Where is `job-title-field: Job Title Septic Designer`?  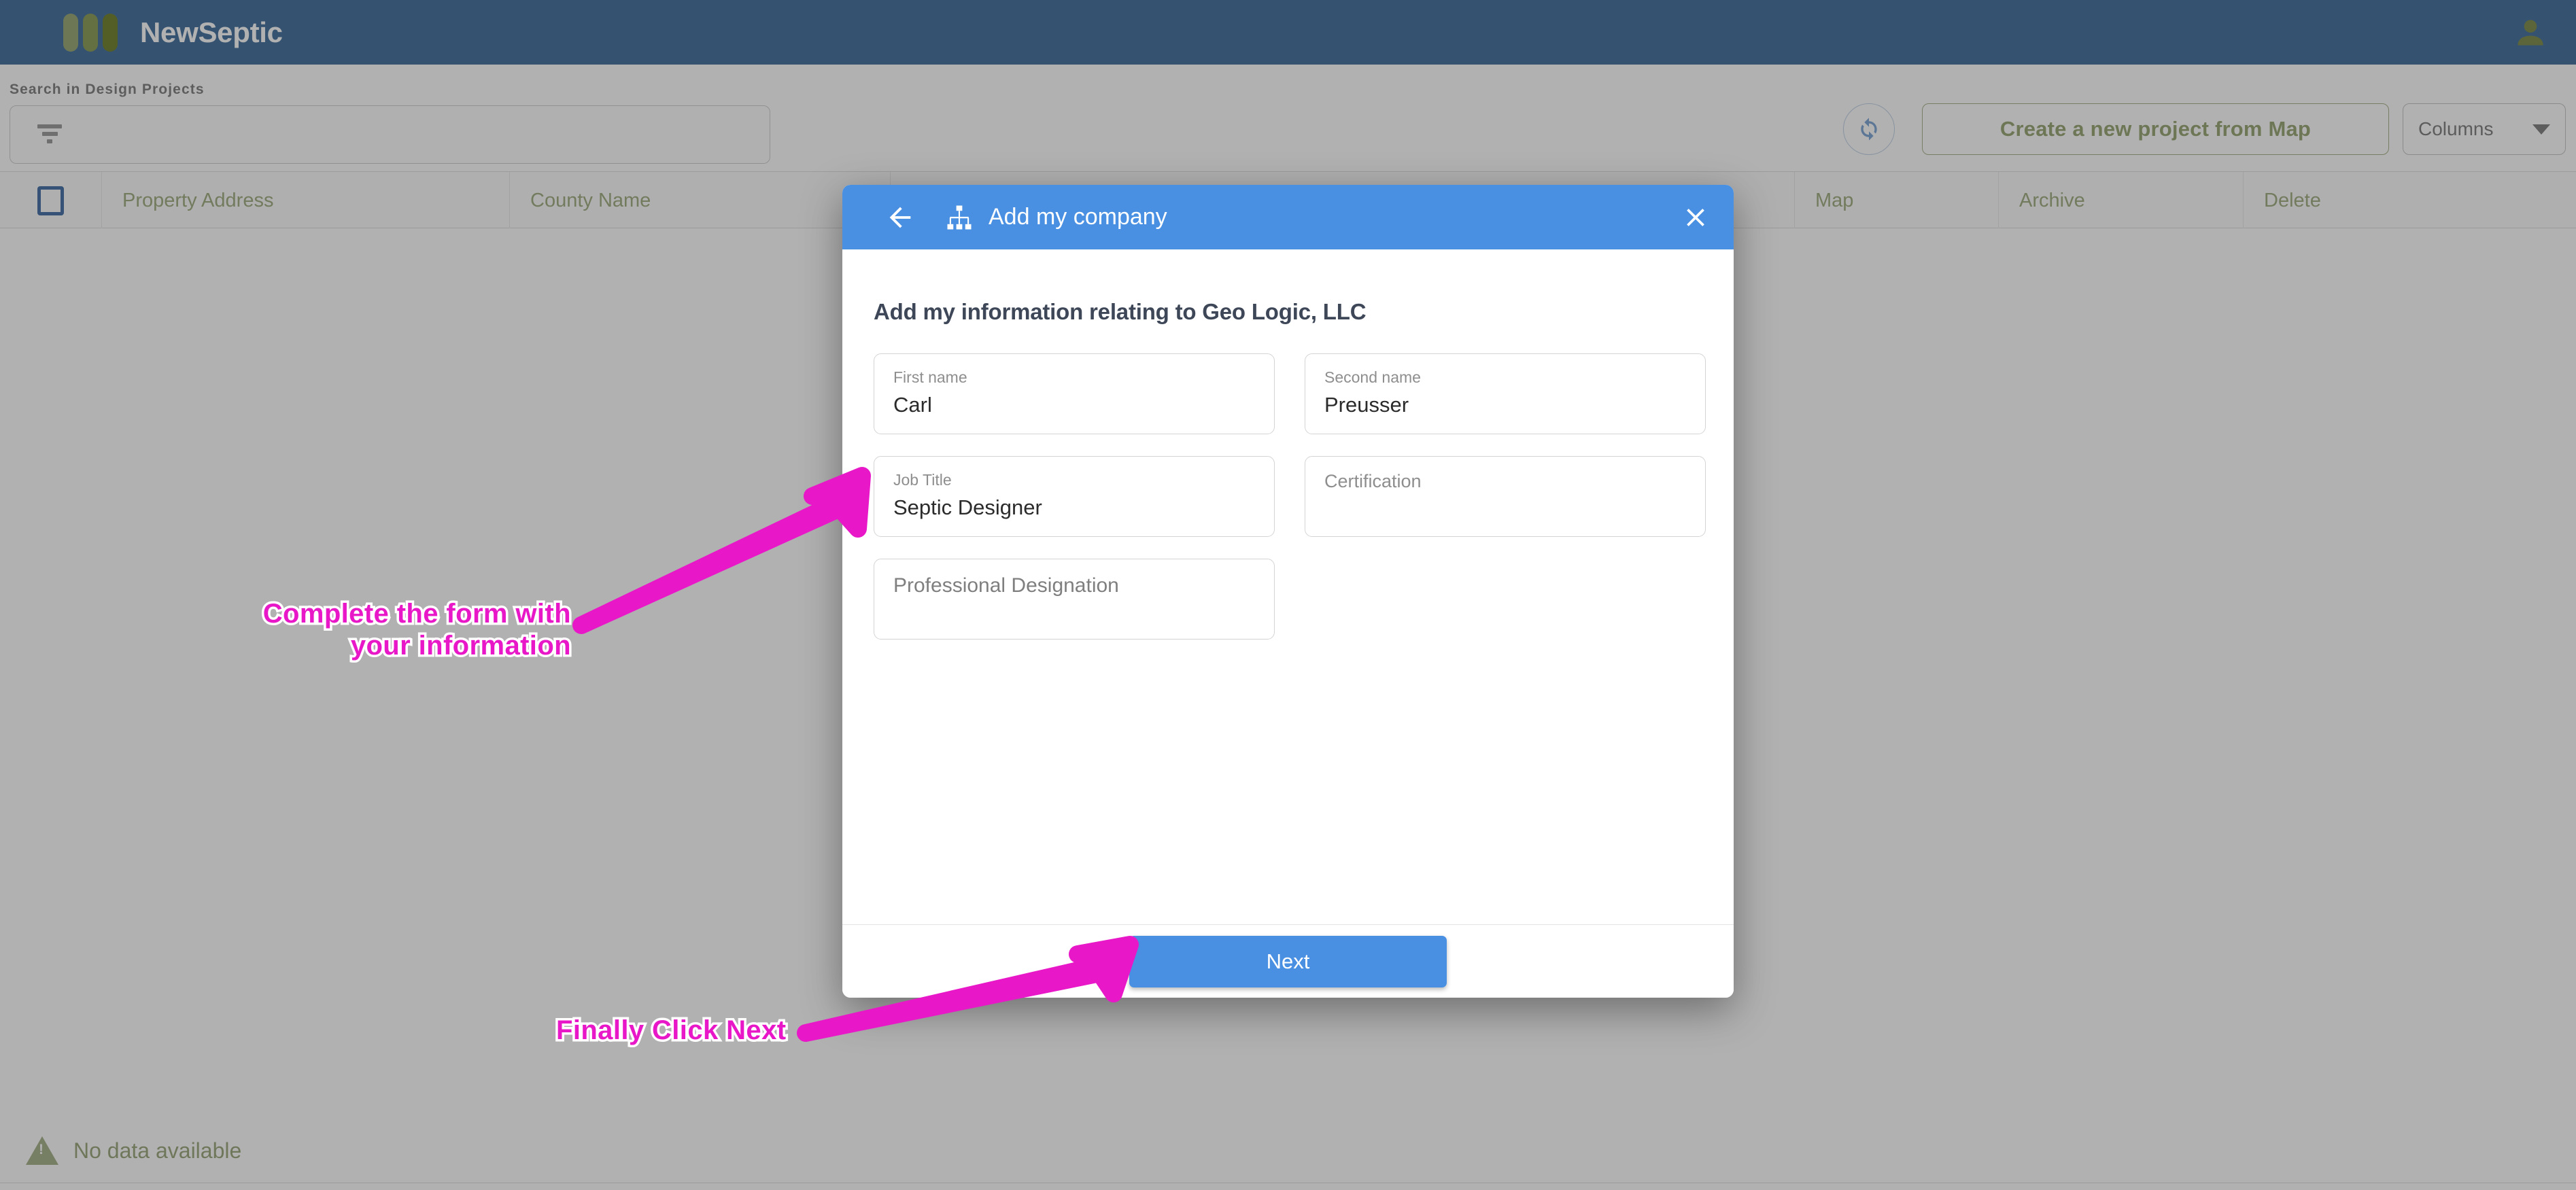
job-title-field: Job Title Septic Designer is located at coordinates (1074, 497).